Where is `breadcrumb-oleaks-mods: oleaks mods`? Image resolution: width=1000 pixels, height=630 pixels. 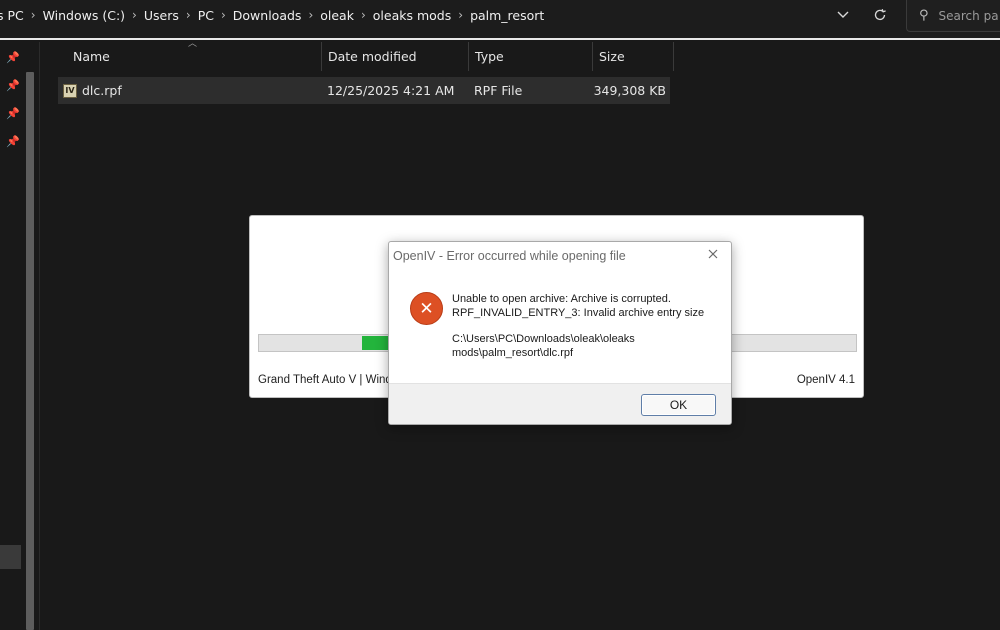
breadcrumb-oleaks-mods: oleaks mods is located at coordinates (412, 15).